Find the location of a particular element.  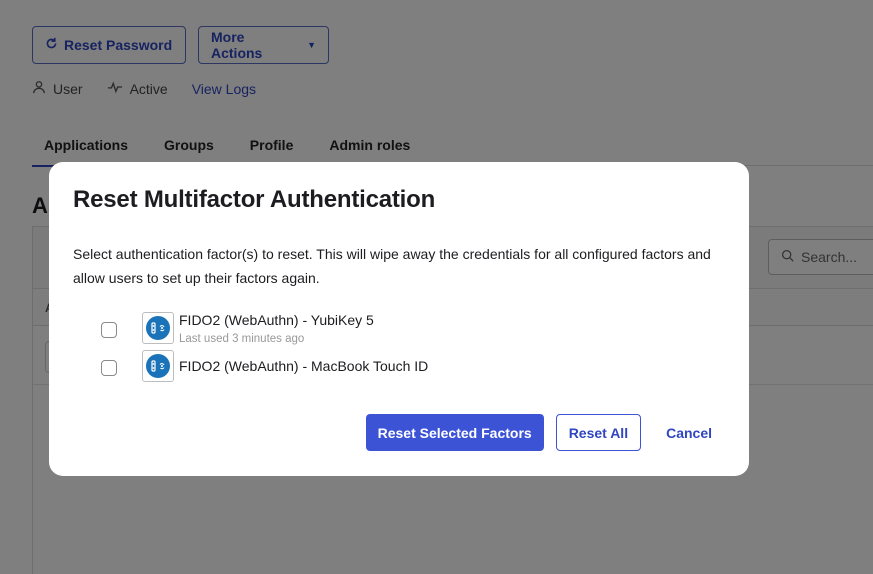

factor-last-used: Last used 3 minutes ago is located at coordinates (242, 339).